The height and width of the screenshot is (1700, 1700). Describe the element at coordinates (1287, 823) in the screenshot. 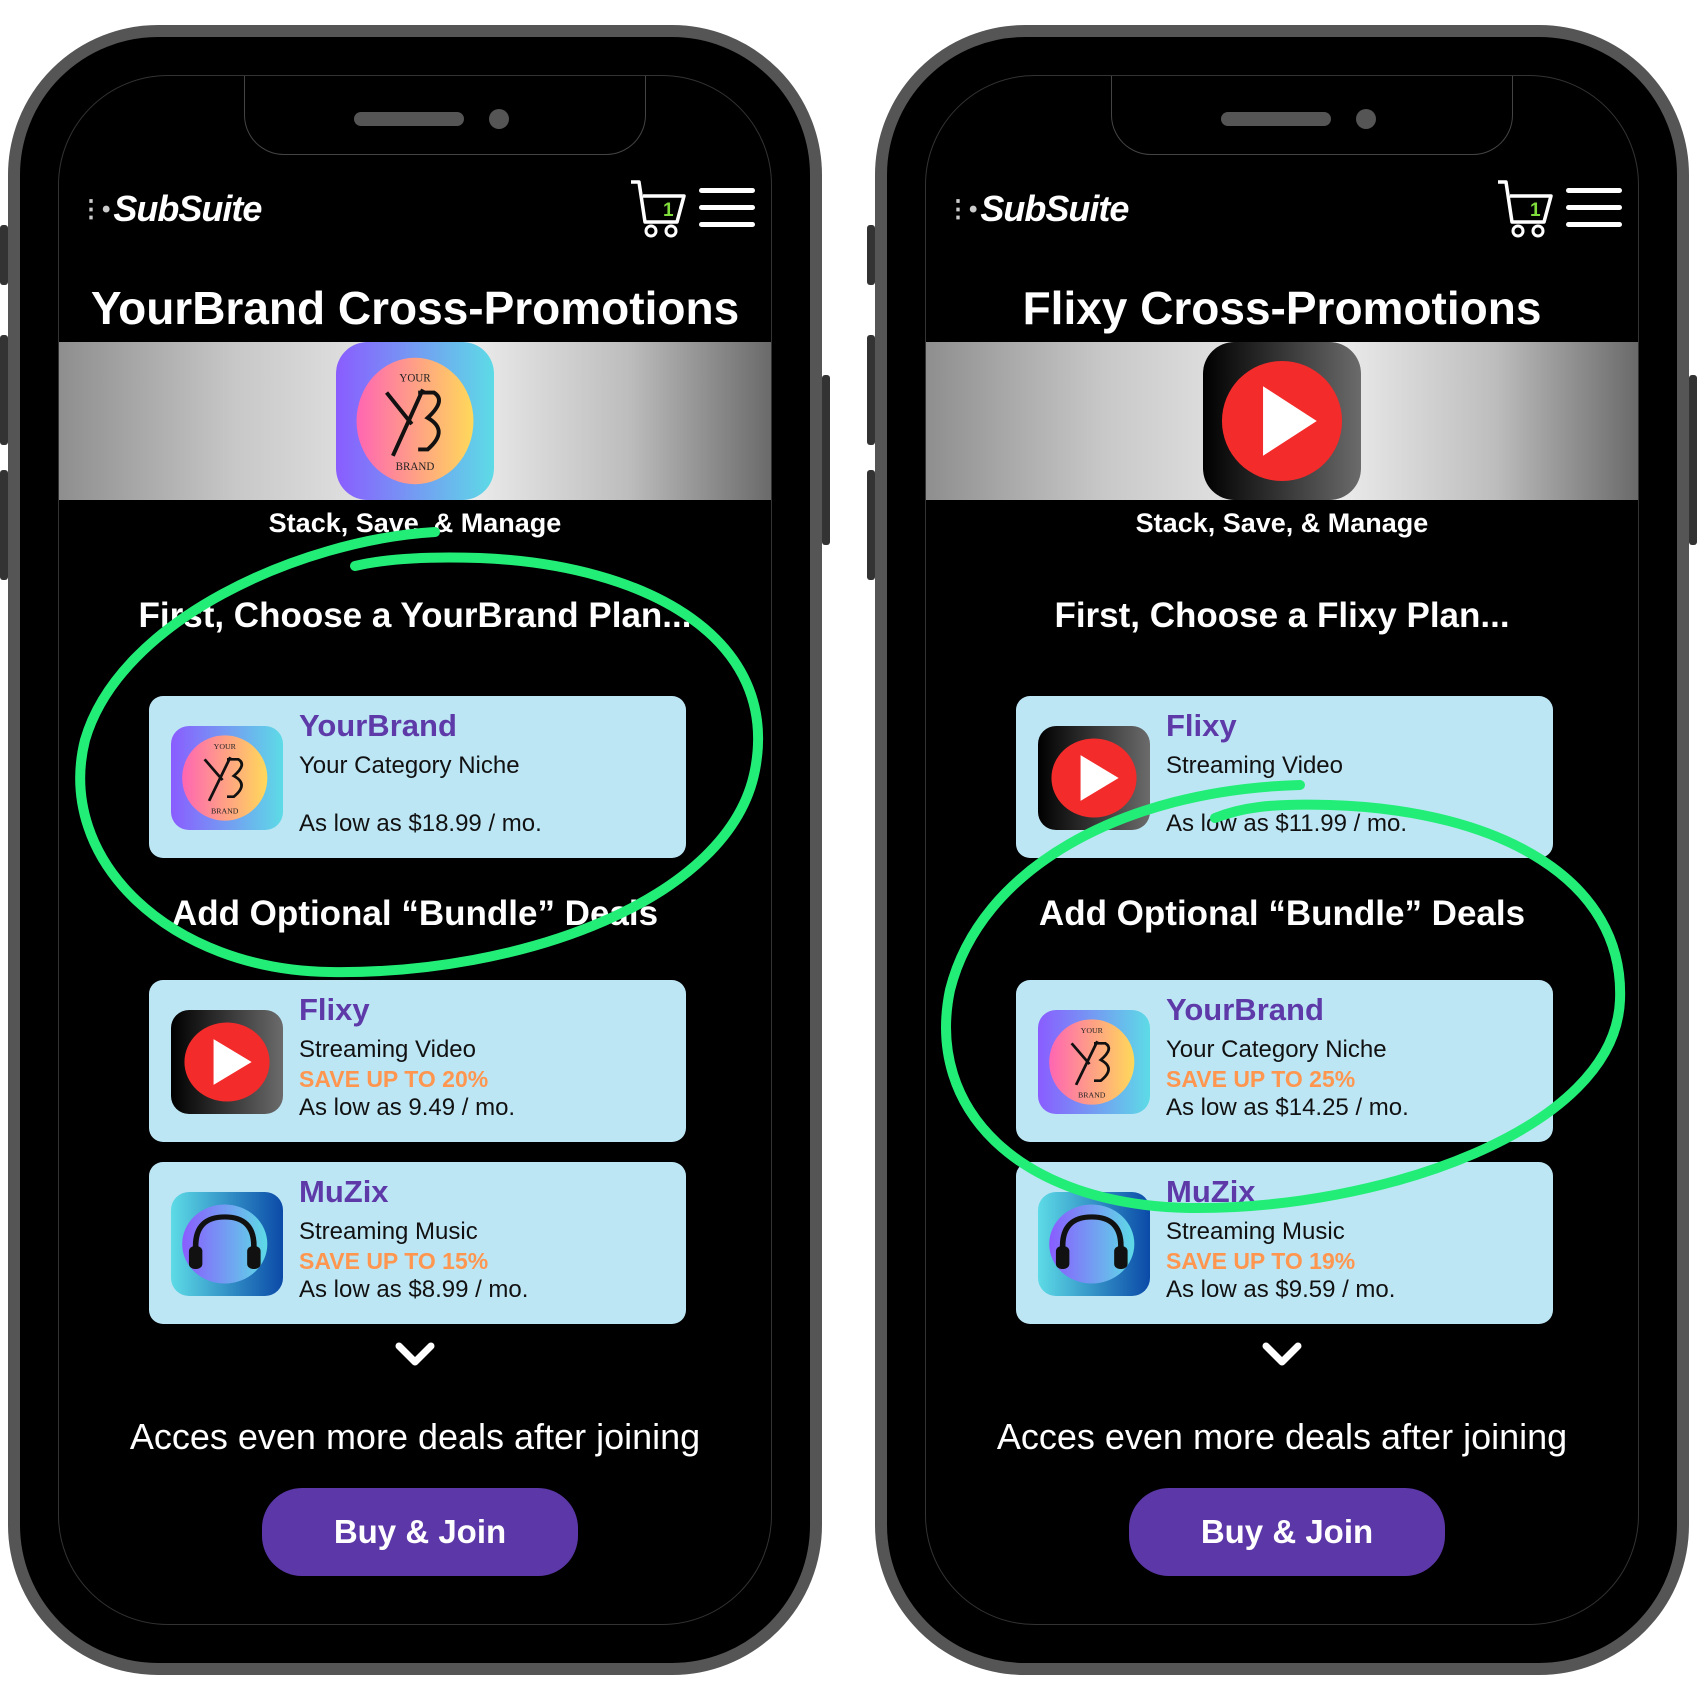

I see `plan-price: As low as $11.99 / mo.` at that location.